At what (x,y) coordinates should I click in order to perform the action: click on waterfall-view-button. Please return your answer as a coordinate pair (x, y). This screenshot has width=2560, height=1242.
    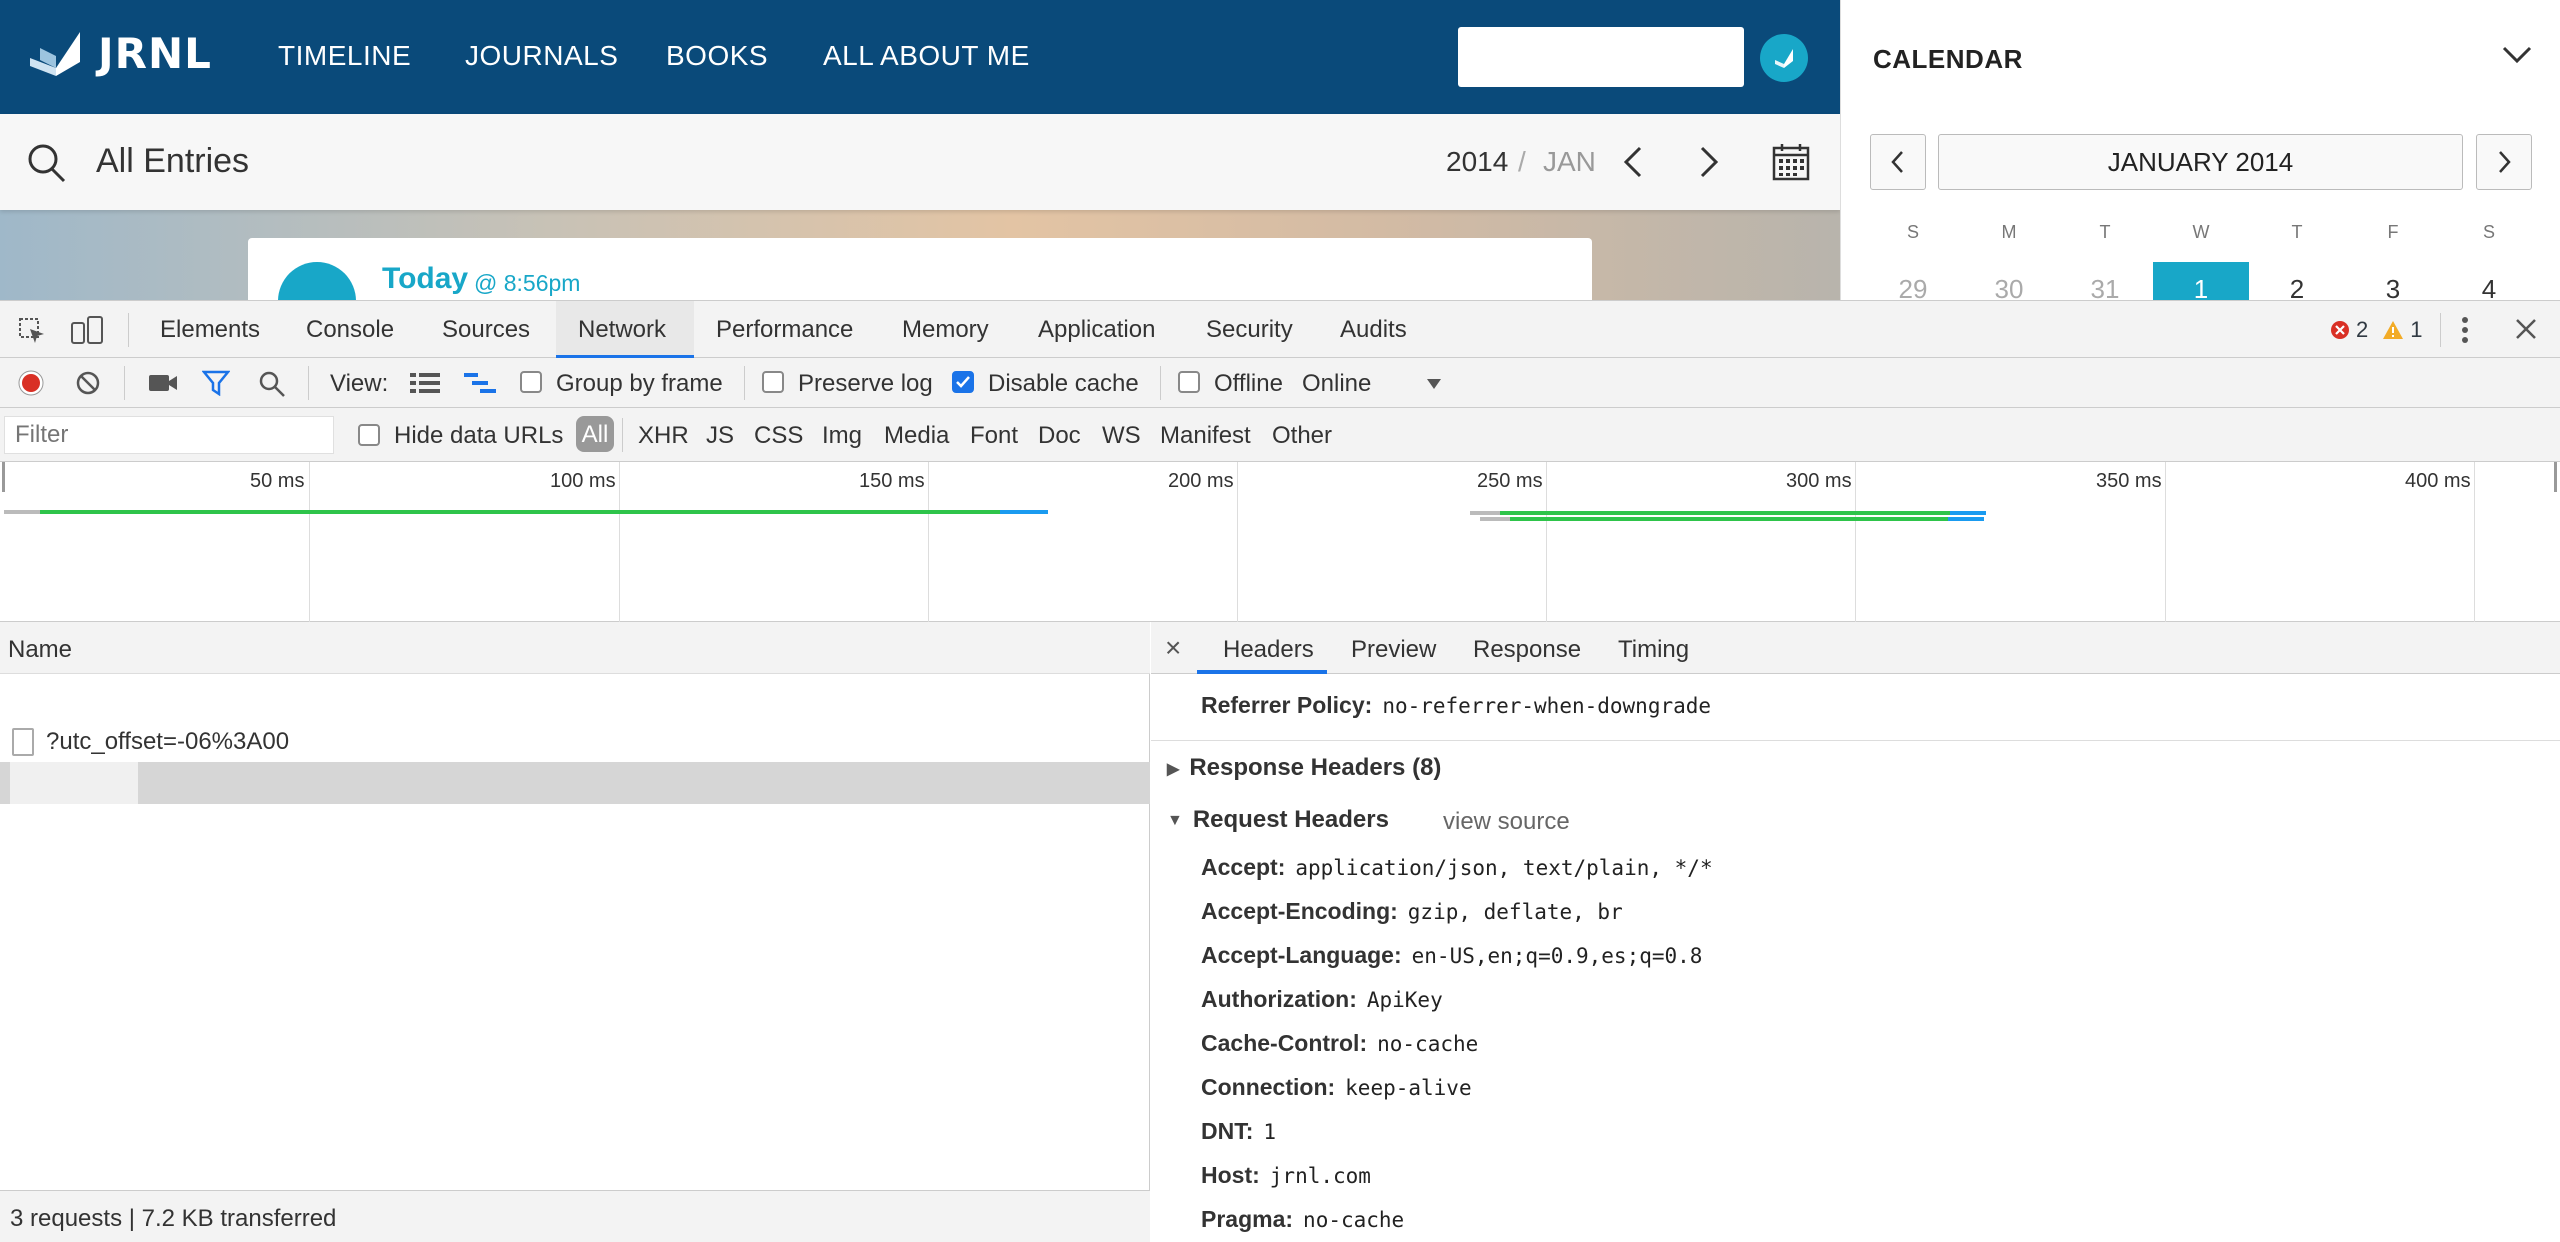
    Looking at the image, I should click on (480, 383).